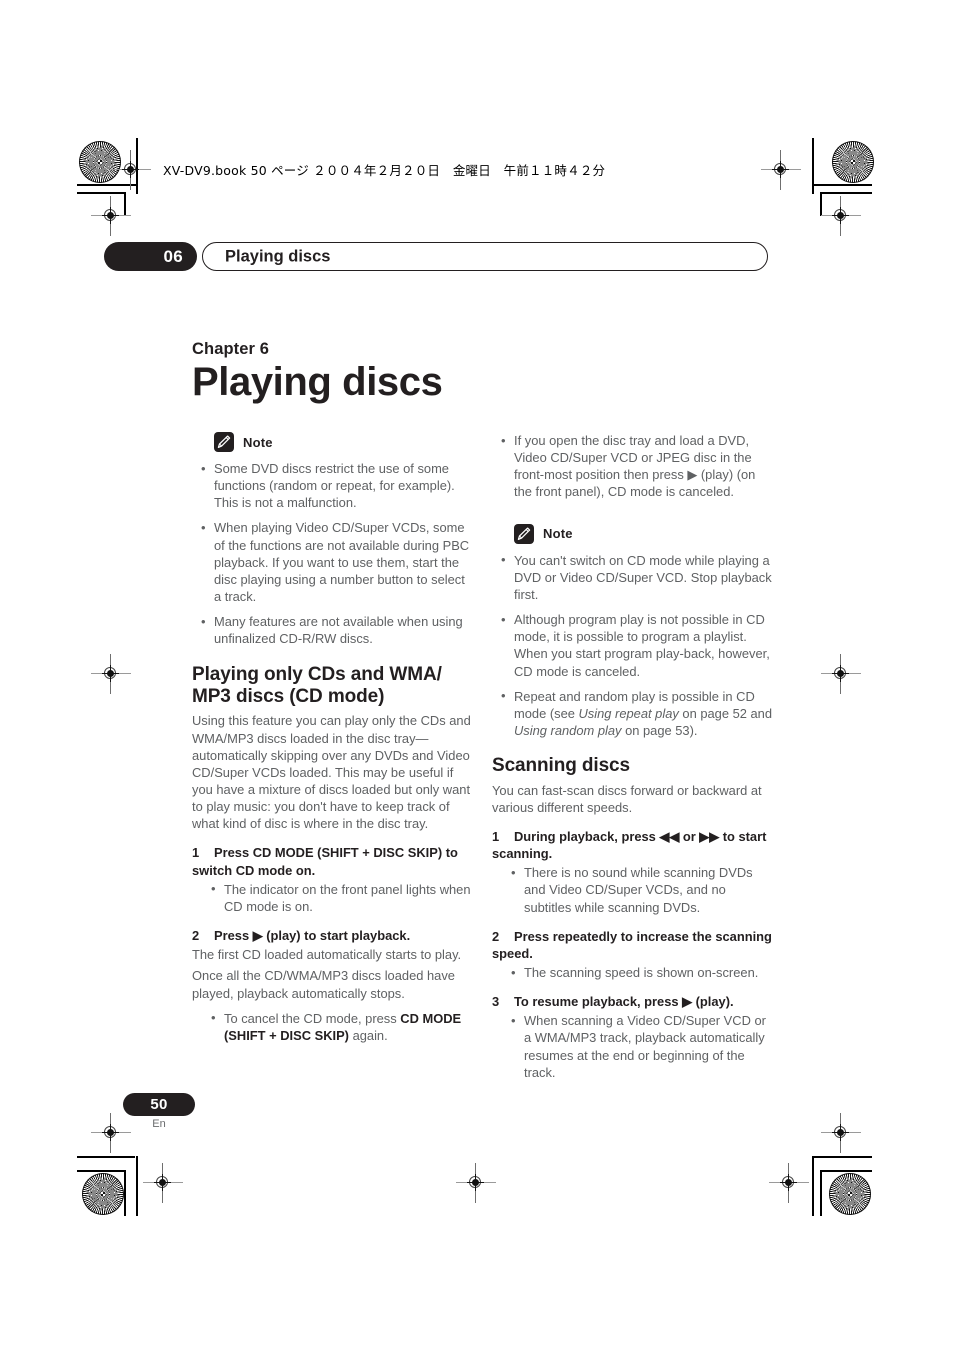 The width and height of the screenshot is (954, 1351). What do you see at coordinates (841, 674) in the screenshot?
I see `registration-target-right-middle` at bounding box center [841, 674].